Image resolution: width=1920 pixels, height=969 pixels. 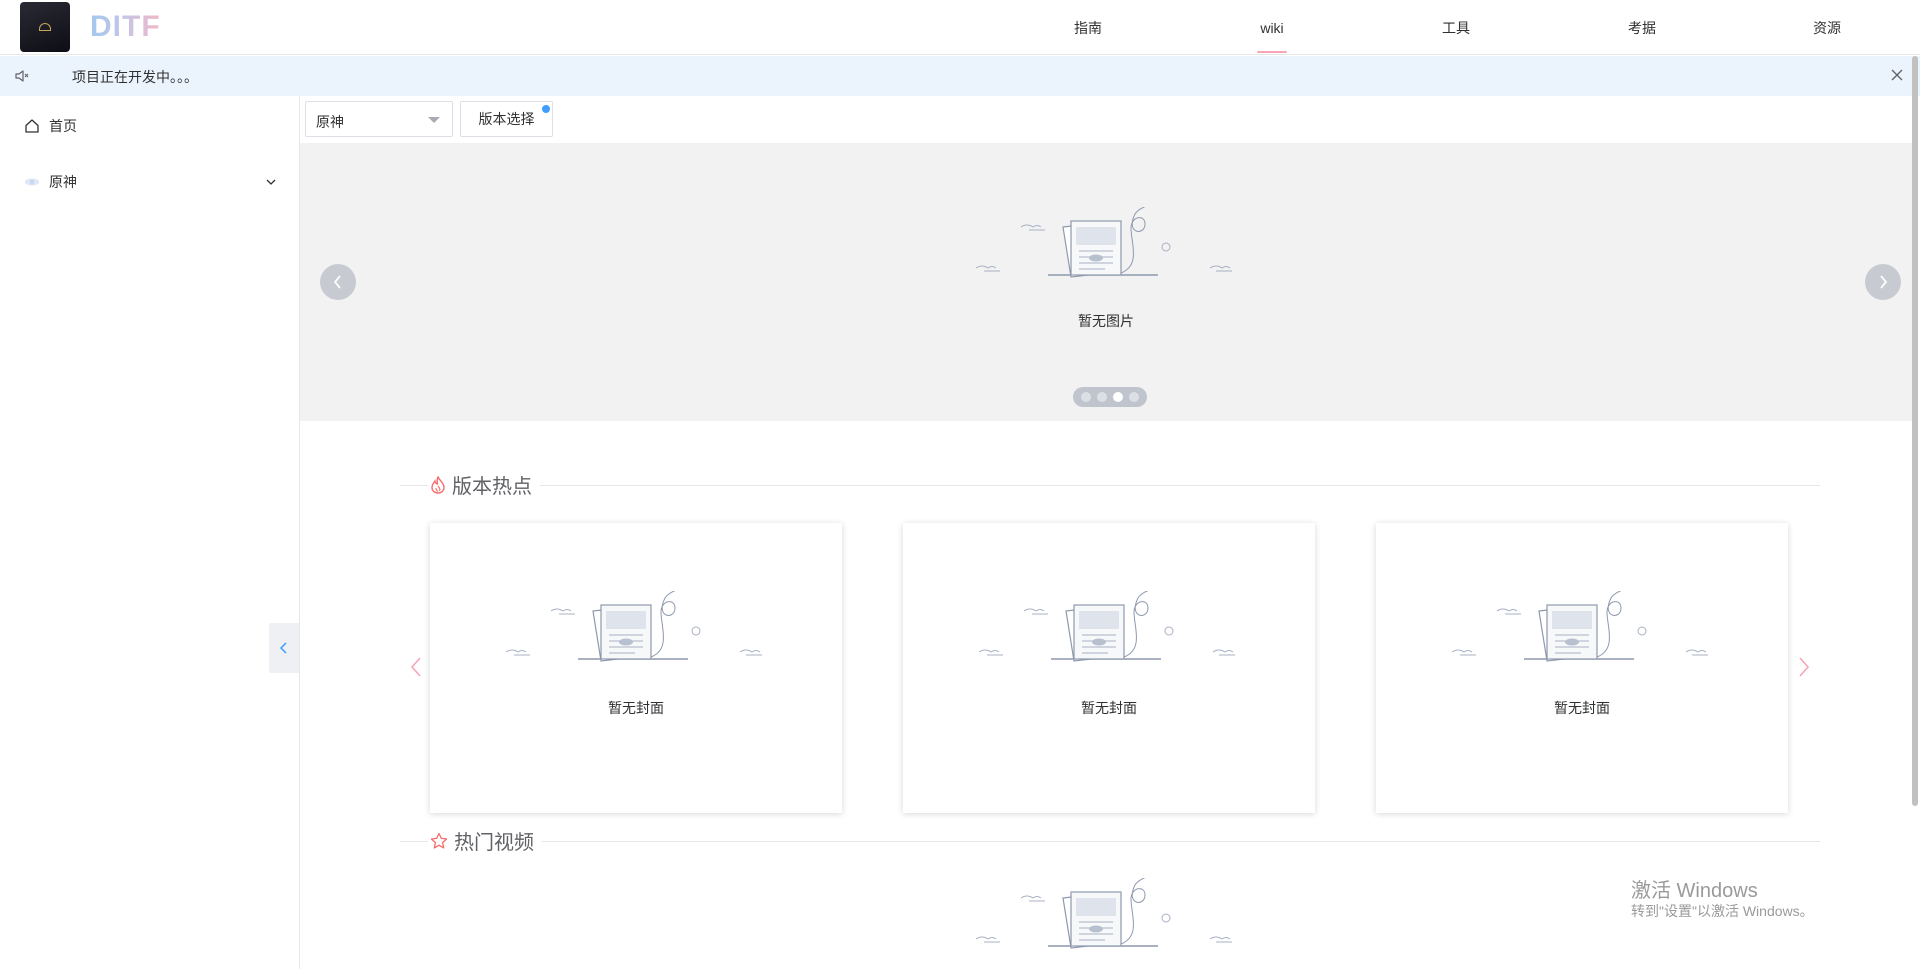 What do you see at coordinates (22, 76) in the screenshot?
I see `speaker-icon` at bounding box center [22, 76].